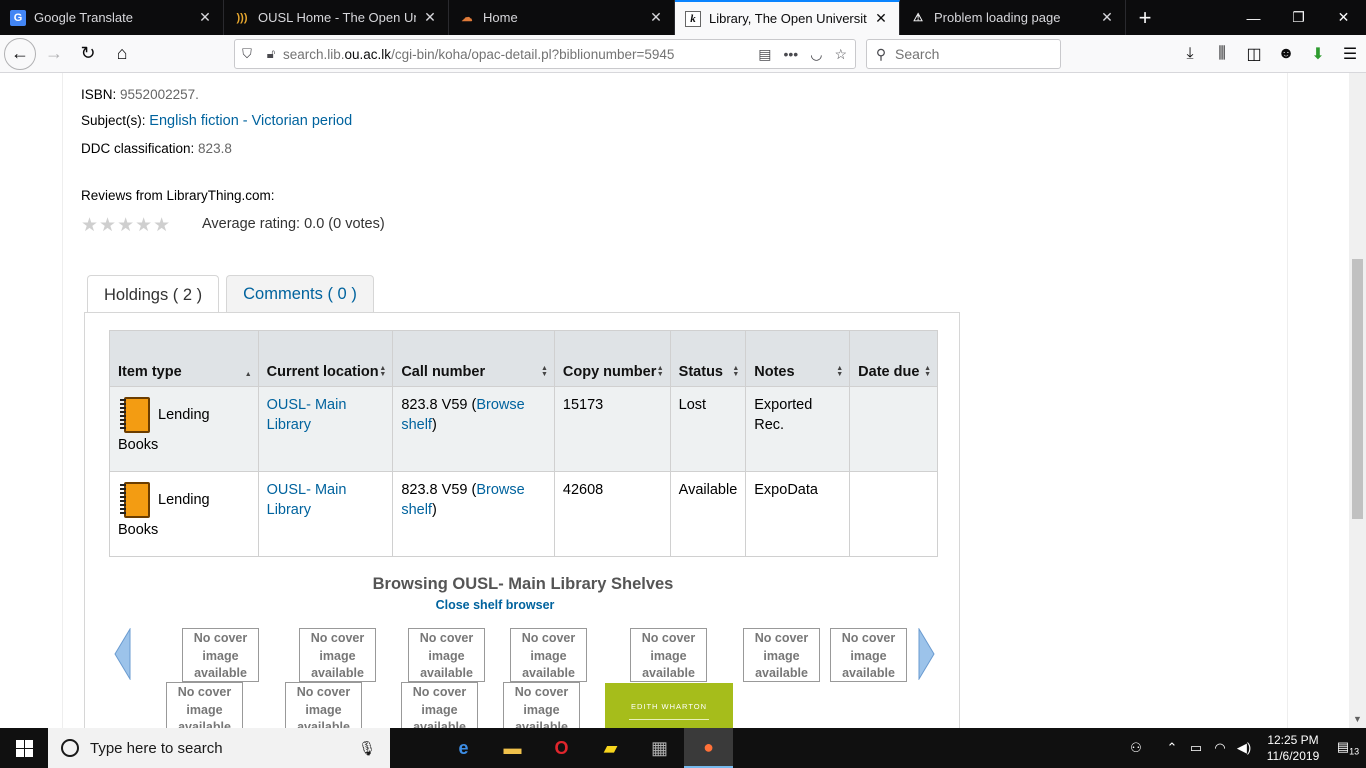  I want to click on tab-comments: Comments ( 0 ), so click(300, 294).